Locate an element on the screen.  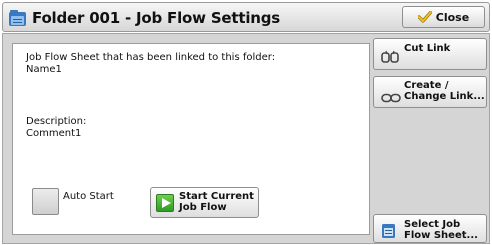
cut-link-button: Cut Link is located at coordinates (430, 54).